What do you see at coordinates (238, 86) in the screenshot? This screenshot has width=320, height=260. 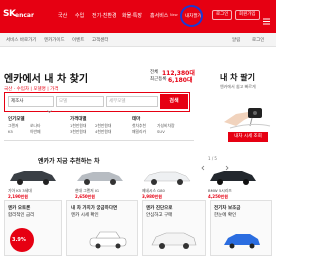 I see `sell-car-subtitle: 엔카에서 쉽고 빠르게` at bounding box center [238, 86].